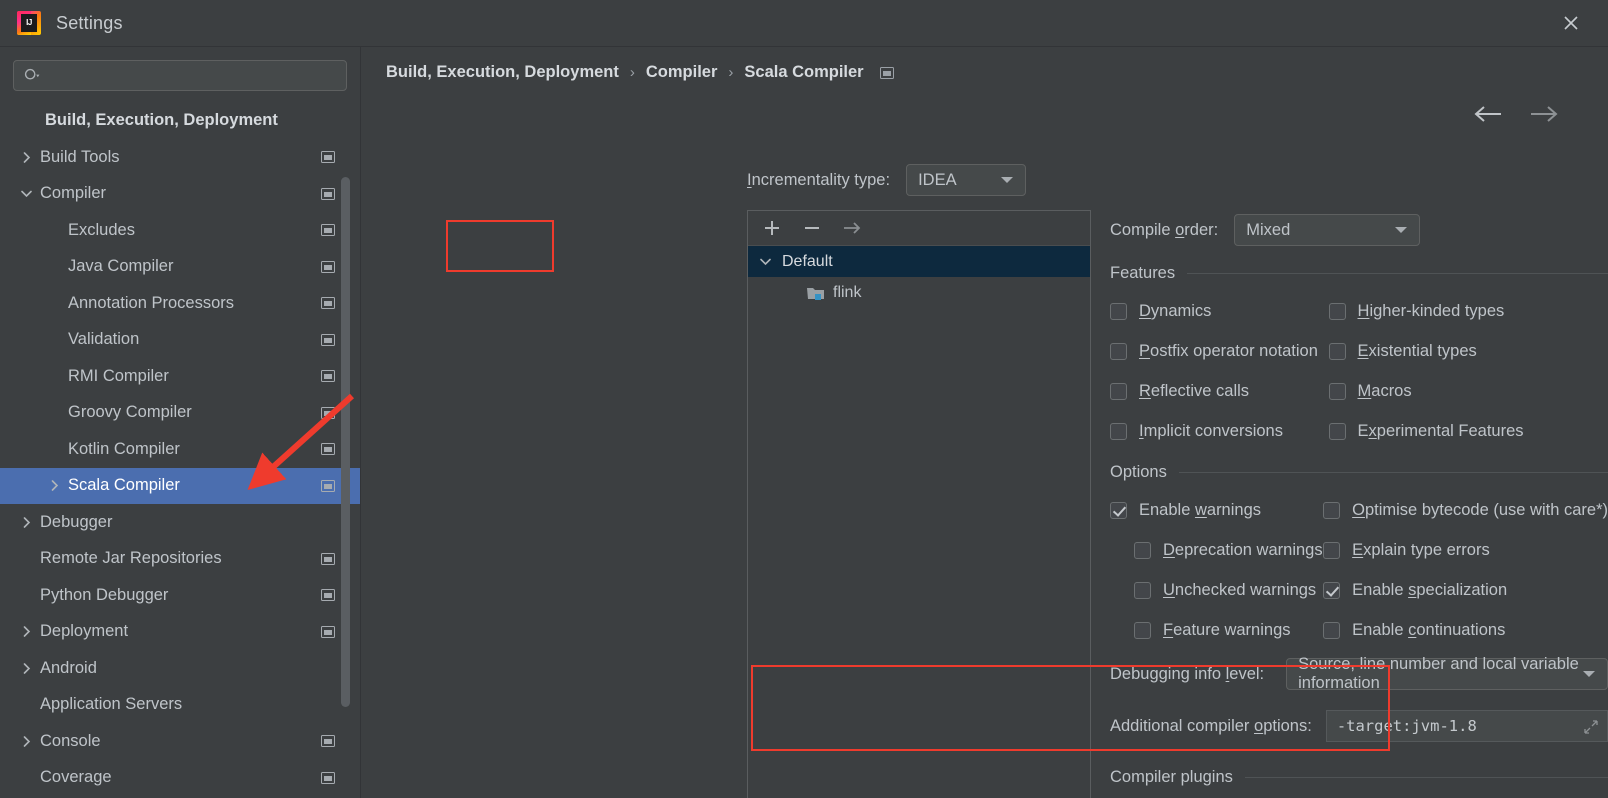 This screenshot has height=798, width=1608. Describe the element at coordinates (1465, 590) in the screenshot. I see `checkbox-row-enable-specialization: Enable specialization` at that location.